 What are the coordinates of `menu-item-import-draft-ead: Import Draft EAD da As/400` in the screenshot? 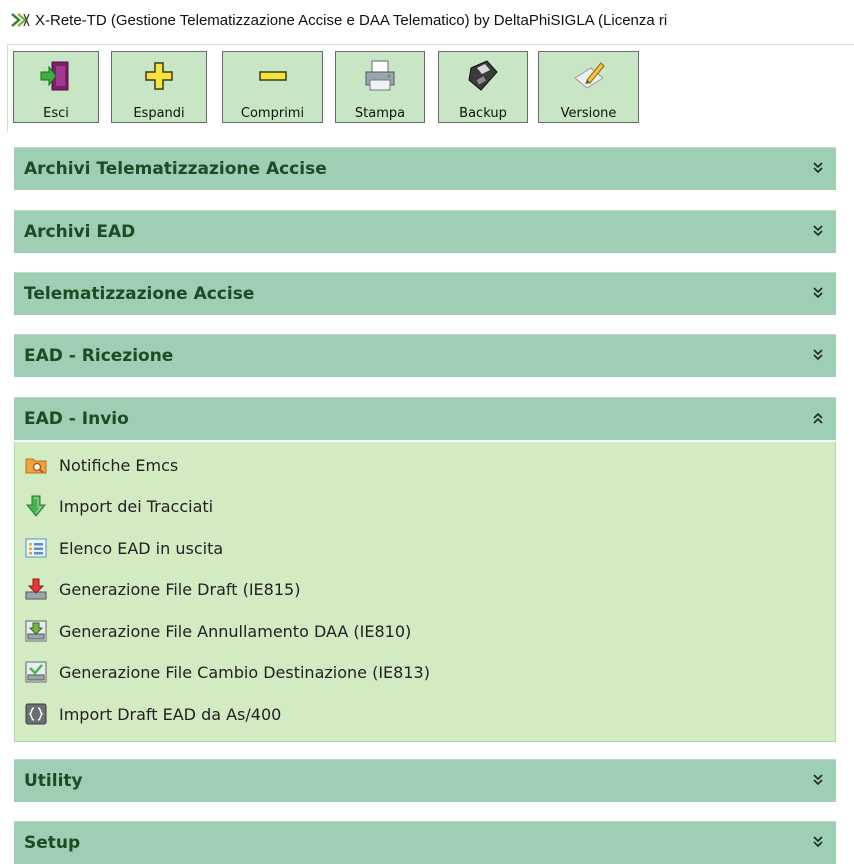 It's located at (153, 714).